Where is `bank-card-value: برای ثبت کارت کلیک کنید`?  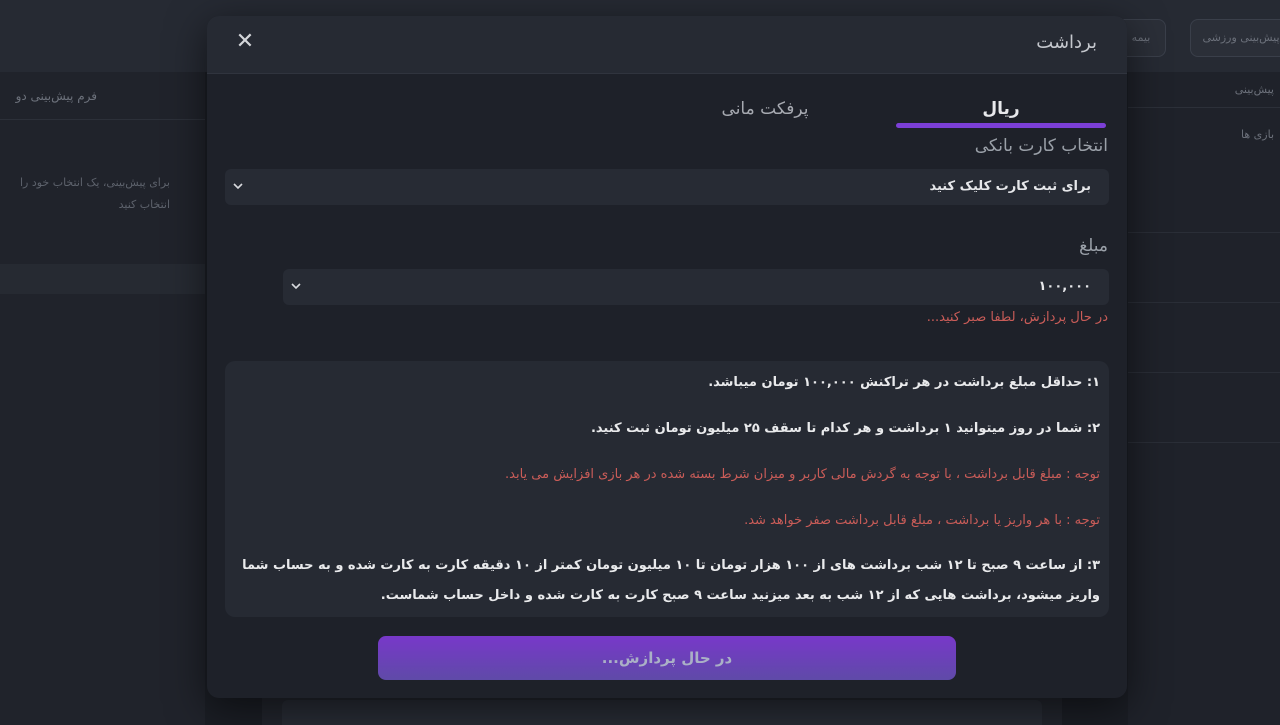 bank-card-value: برای ثبت کارت کلیک کنید is located at coordinates (1010, 186).